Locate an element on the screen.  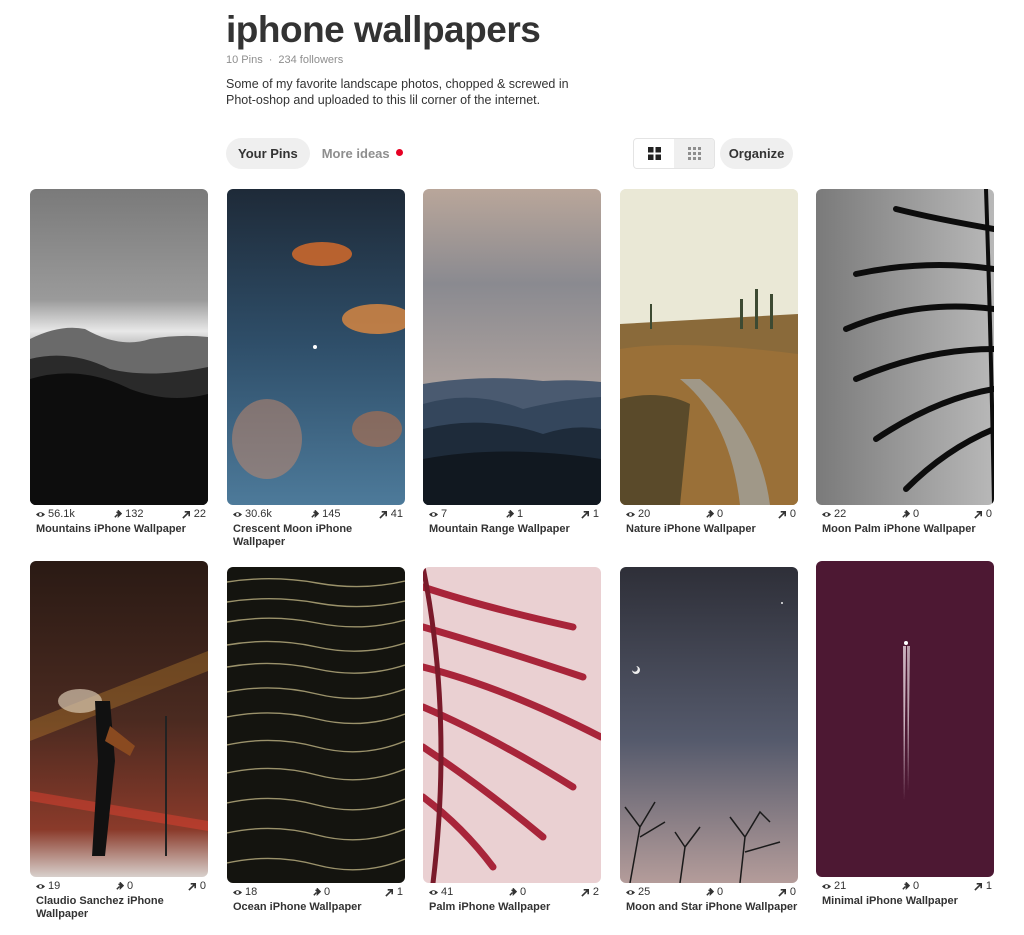
tab-your-pins: Your Pins is located at coordinates (268, 153).